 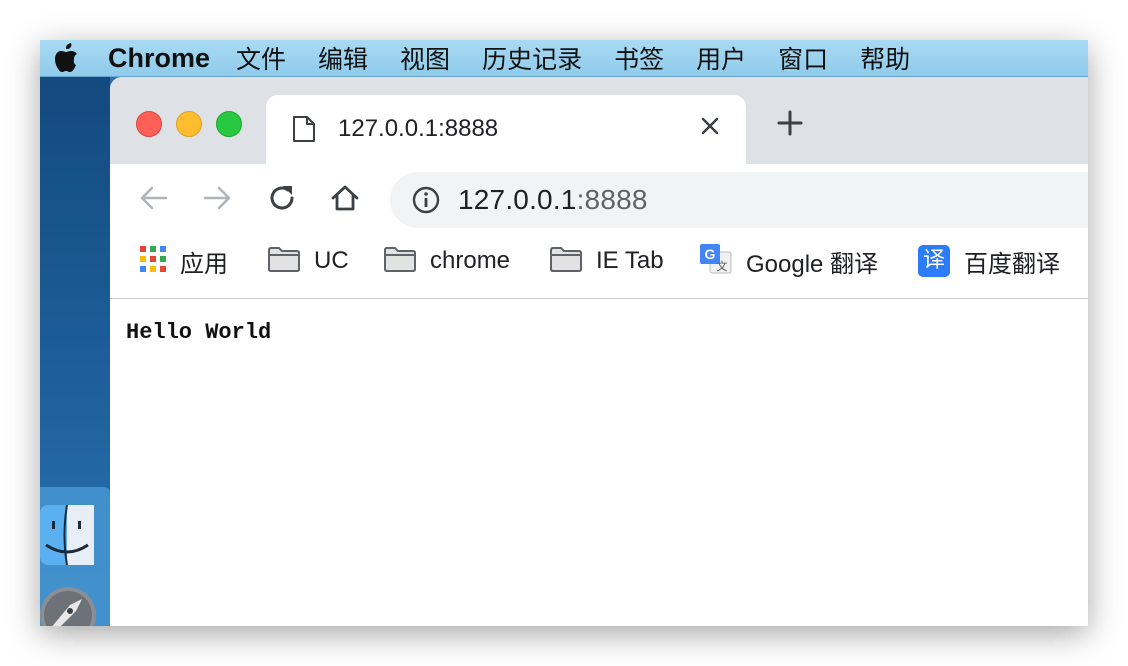 I want to click on back-arrow-icon, so click(x=154, y=200).